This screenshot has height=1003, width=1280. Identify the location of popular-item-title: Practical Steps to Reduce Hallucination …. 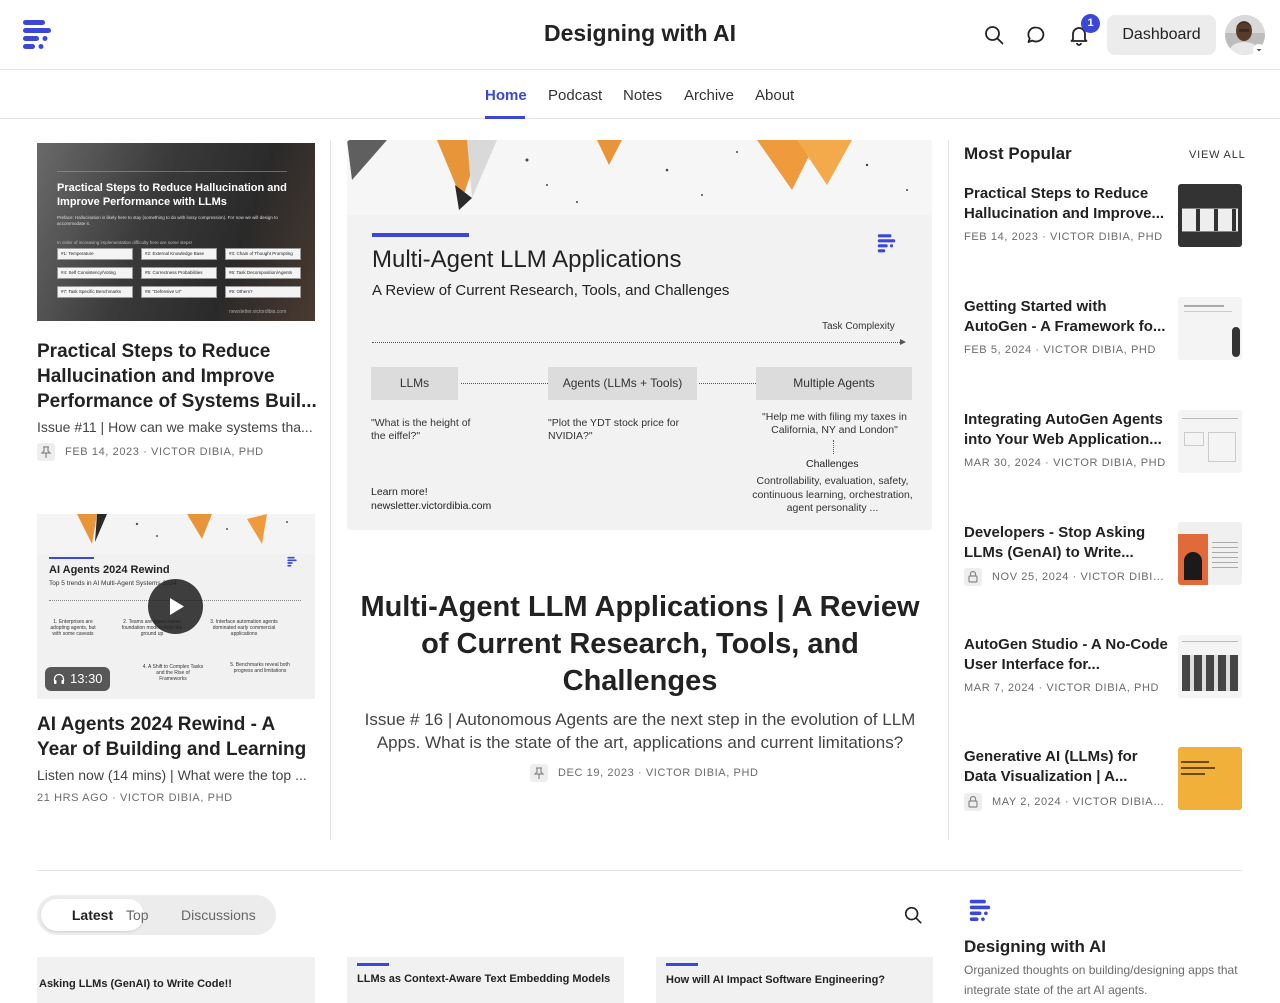
(1066, 203).